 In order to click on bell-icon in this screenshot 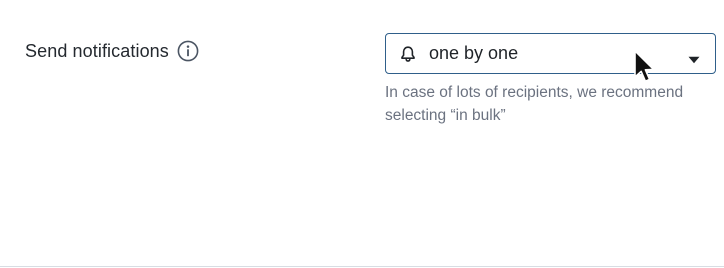, I will do `click(408, 54)`.